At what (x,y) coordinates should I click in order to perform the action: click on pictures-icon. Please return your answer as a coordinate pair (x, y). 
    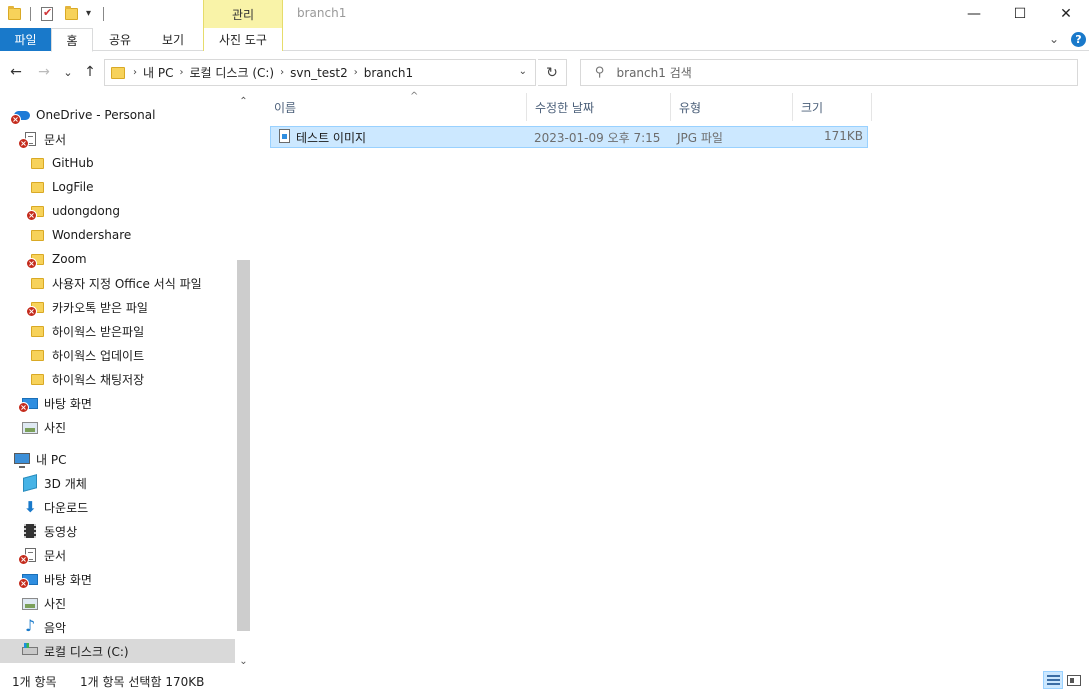
    Looking at the image, I should click on (30, 603).